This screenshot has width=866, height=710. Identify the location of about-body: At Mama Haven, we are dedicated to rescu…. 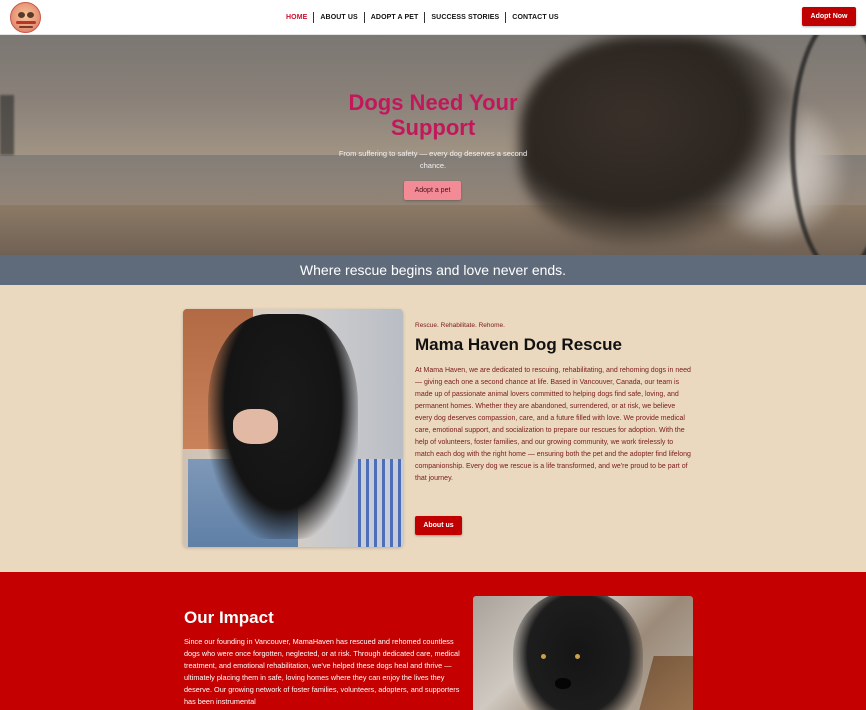
(553, 424).